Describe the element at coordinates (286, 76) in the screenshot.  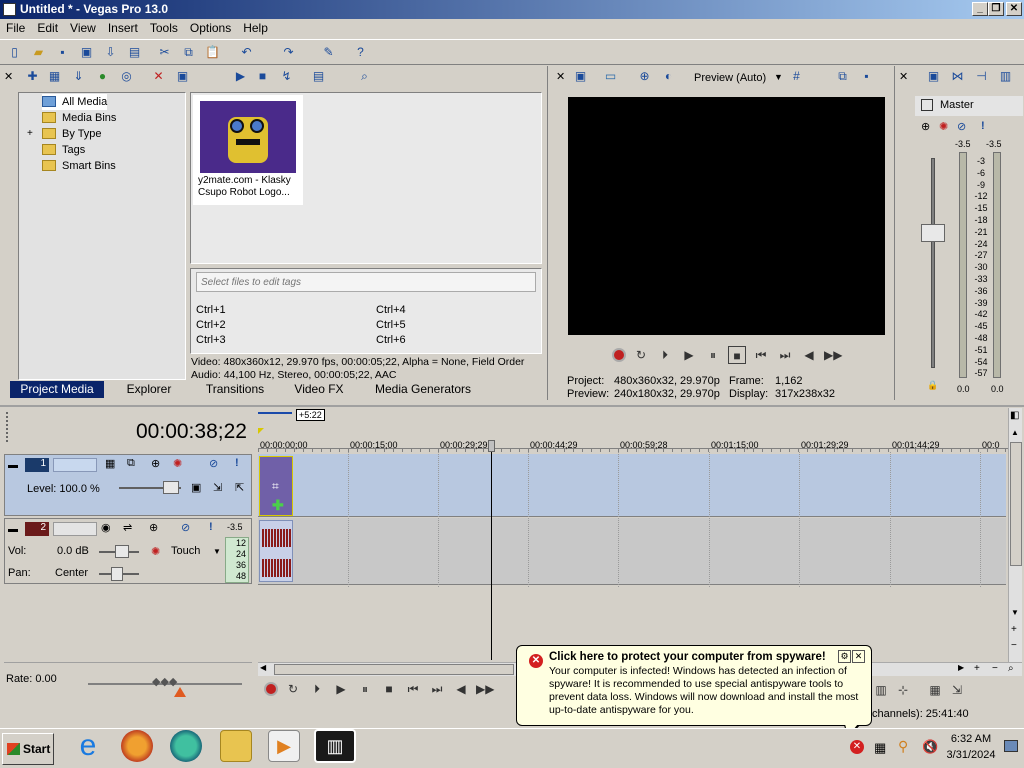
I see `auto-preview-icon: ↯` at that location.